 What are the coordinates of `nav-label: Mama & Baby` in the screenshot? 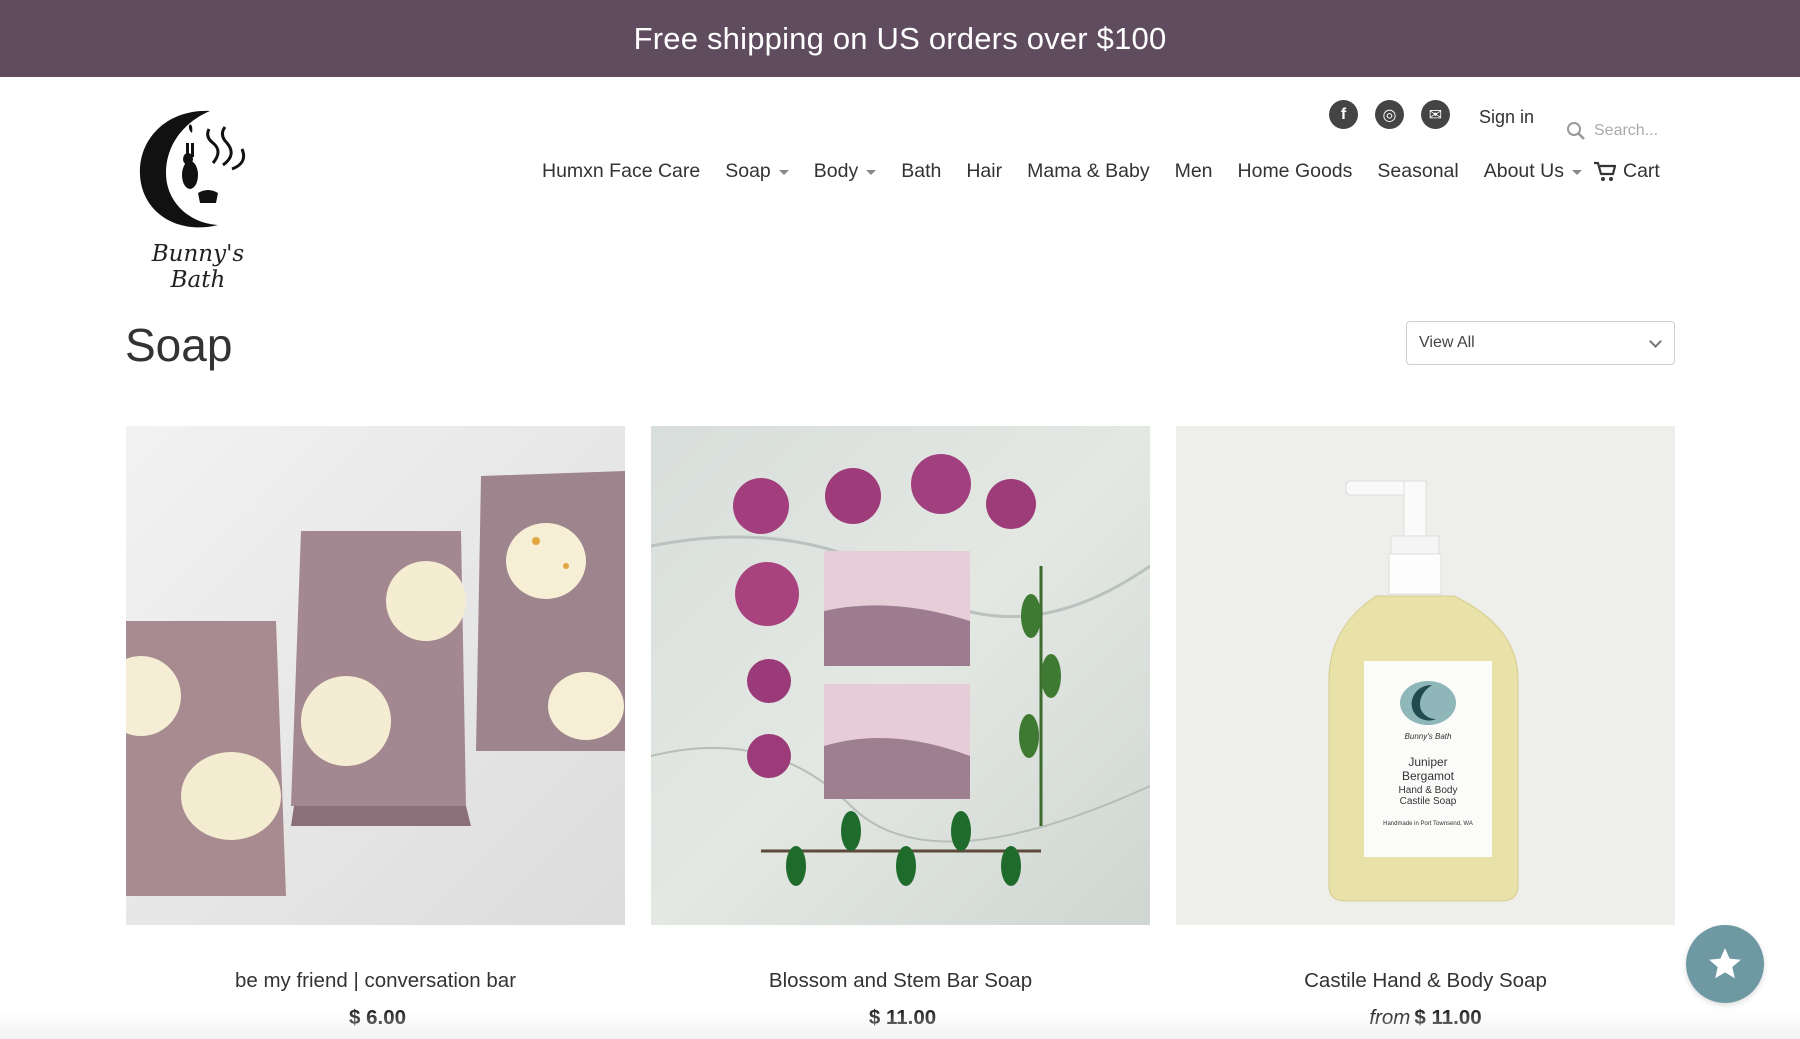 It's located at (1088, 171).